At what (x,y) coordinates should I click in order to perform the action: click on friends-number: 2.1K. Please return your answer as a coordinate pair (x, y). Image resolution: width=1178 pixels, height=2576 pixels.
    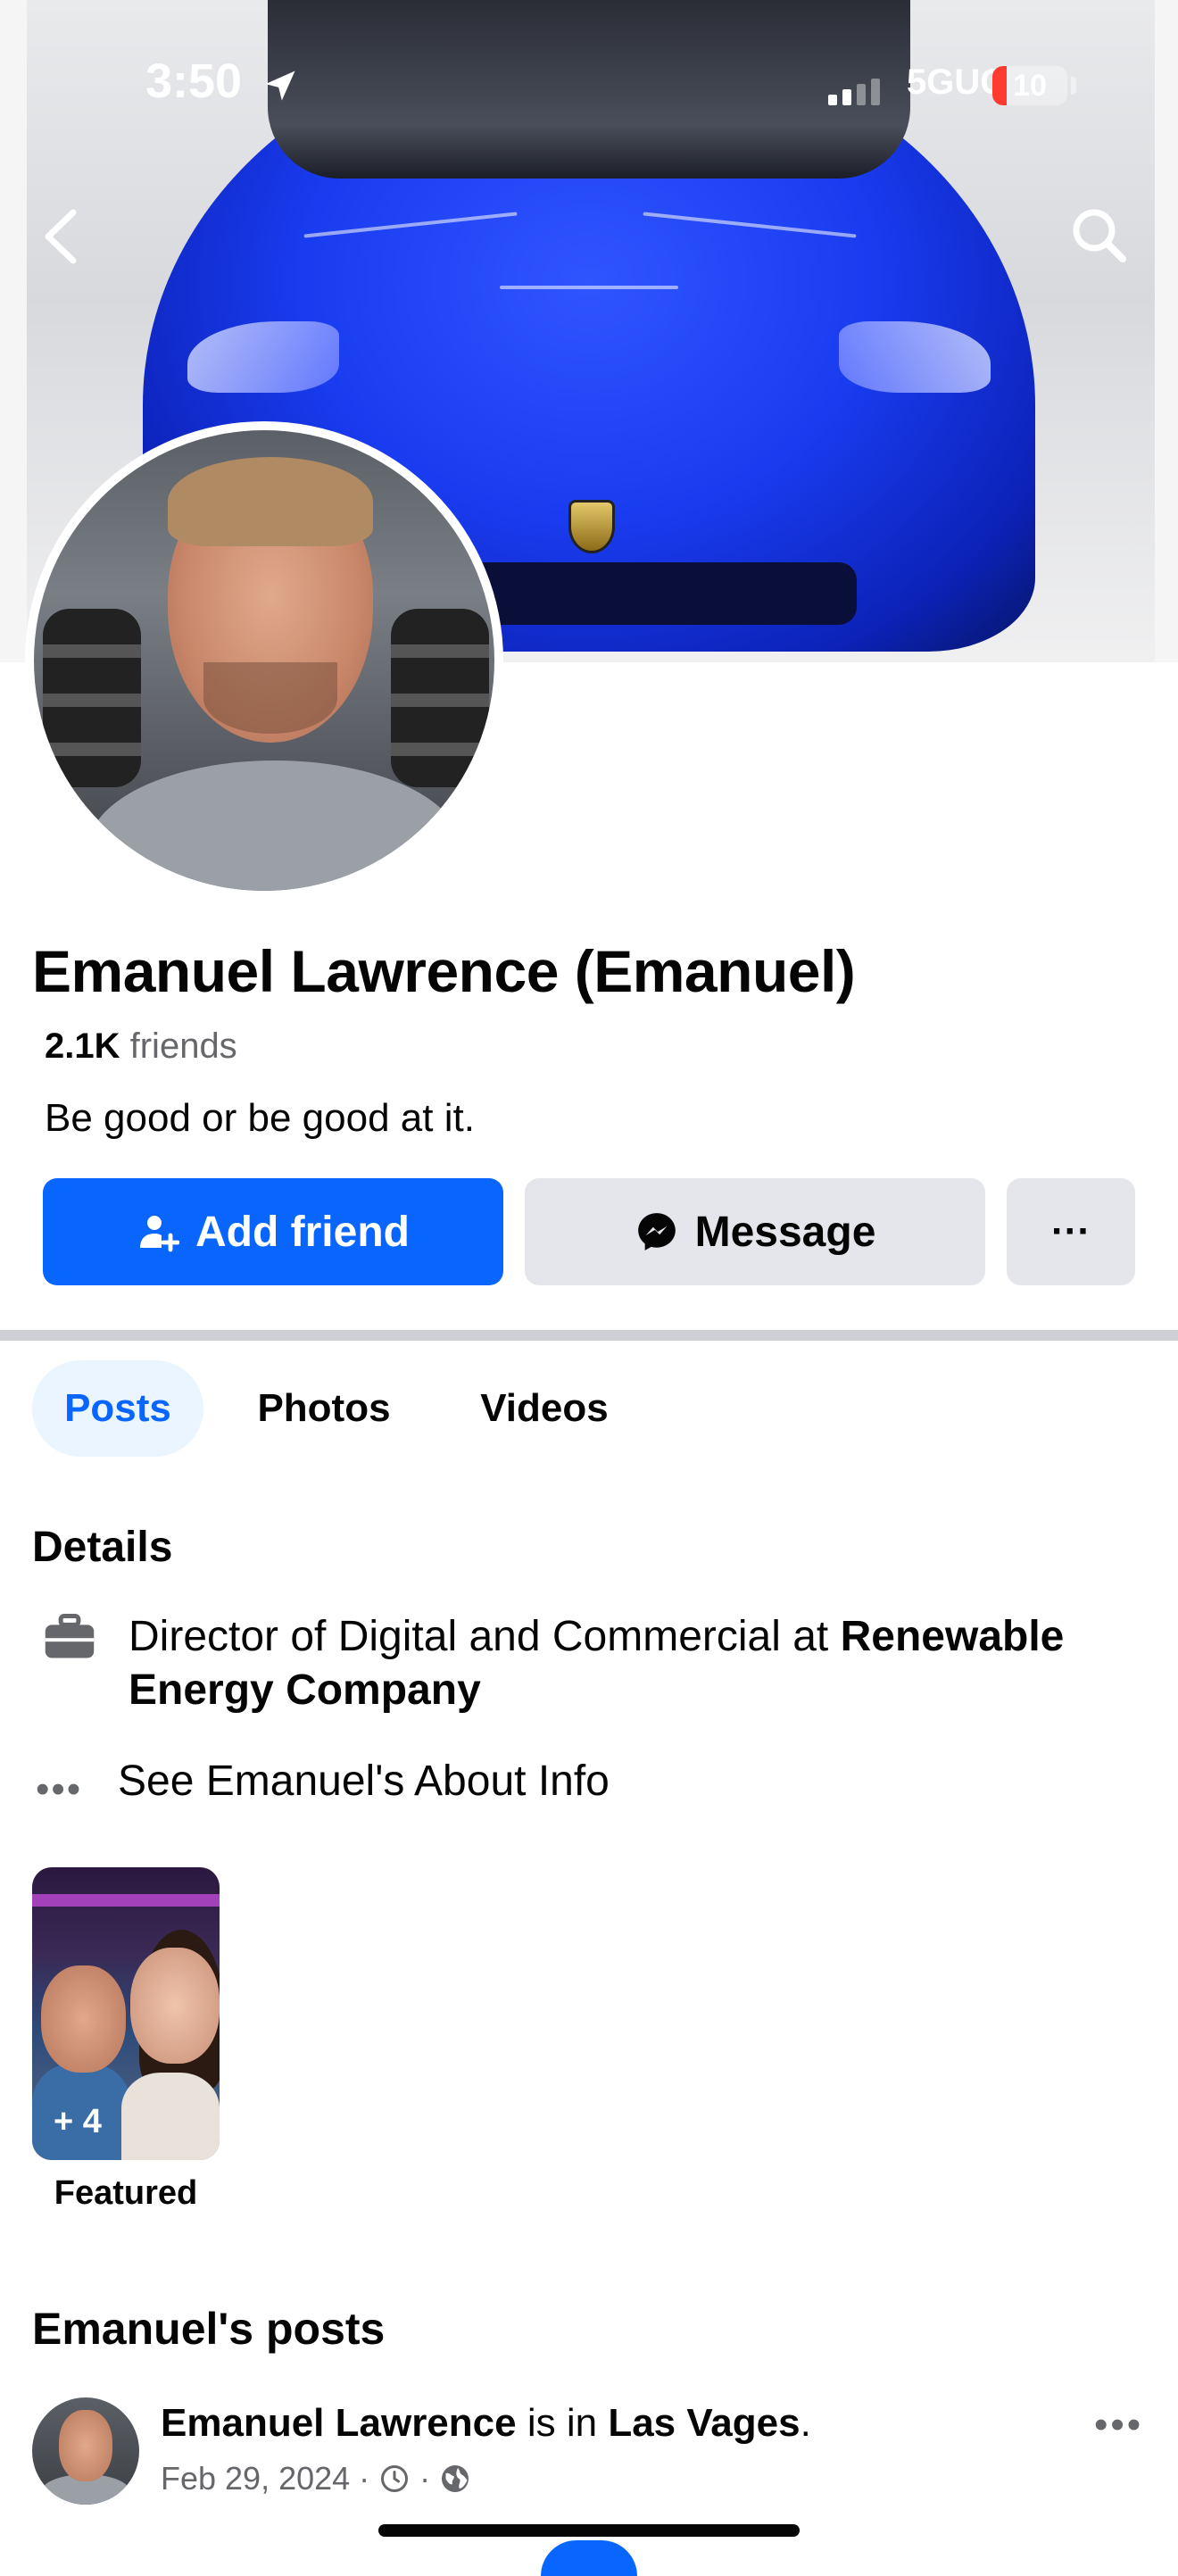
    Looking at the image, I should click on (82, 1046).